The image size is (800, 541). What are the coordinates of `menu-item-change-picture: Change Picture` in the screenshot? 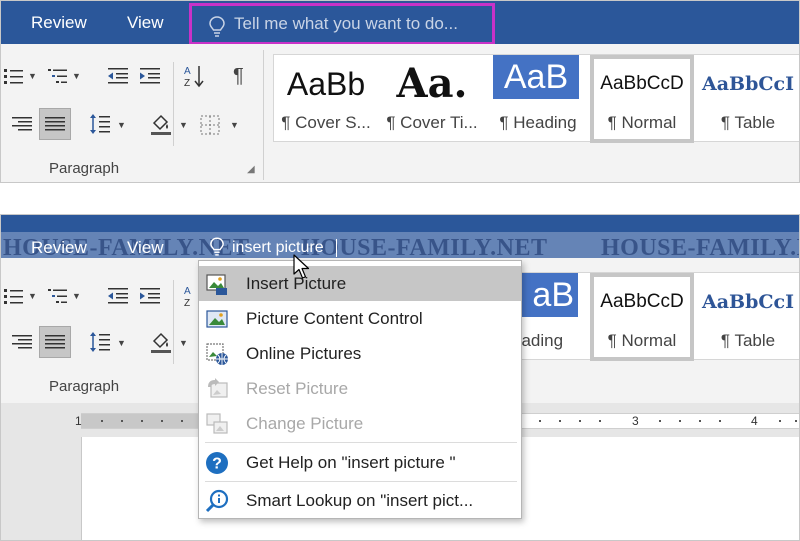 It's located at (360, 423).